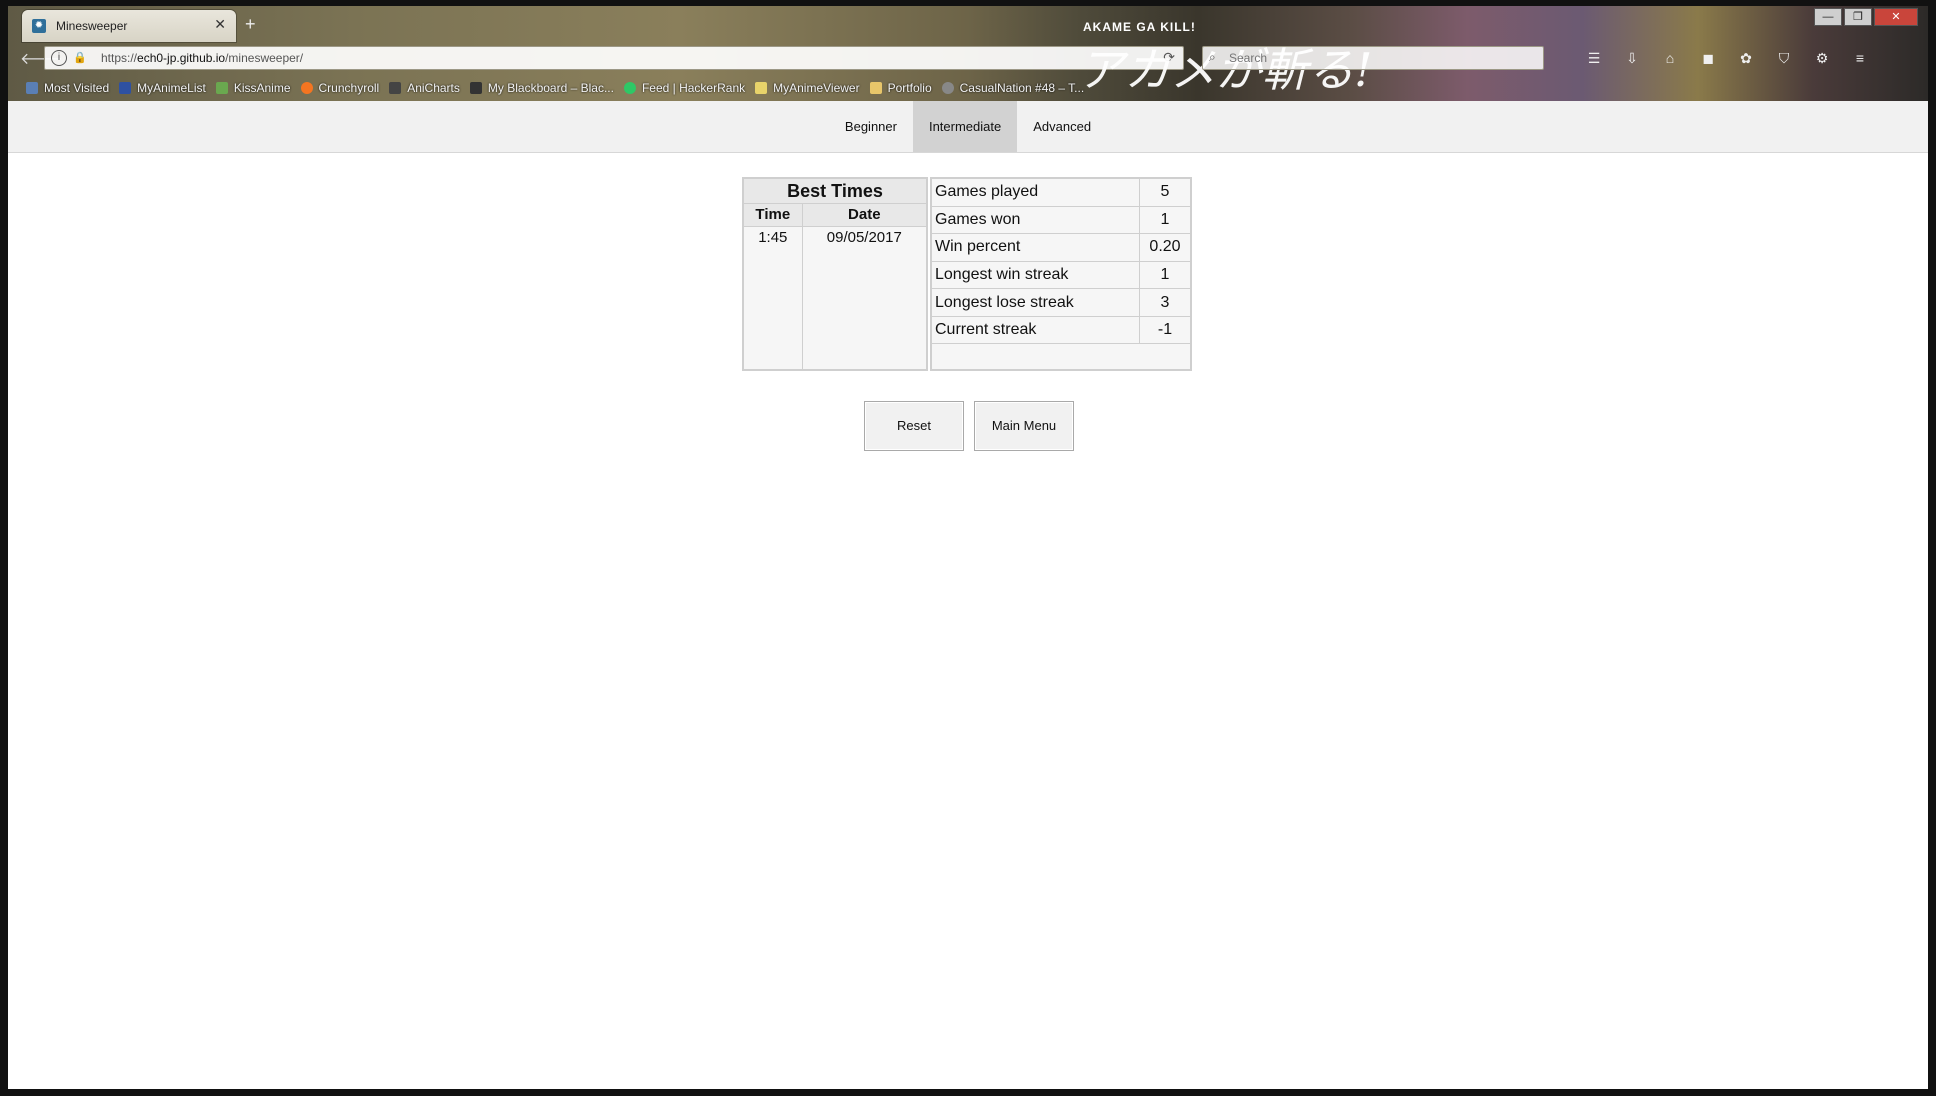  What do you see at coordinates (339, 88) in the screenshot?
I see `bookmark-item: Crunchyroll` at bounding box center [339, 88].